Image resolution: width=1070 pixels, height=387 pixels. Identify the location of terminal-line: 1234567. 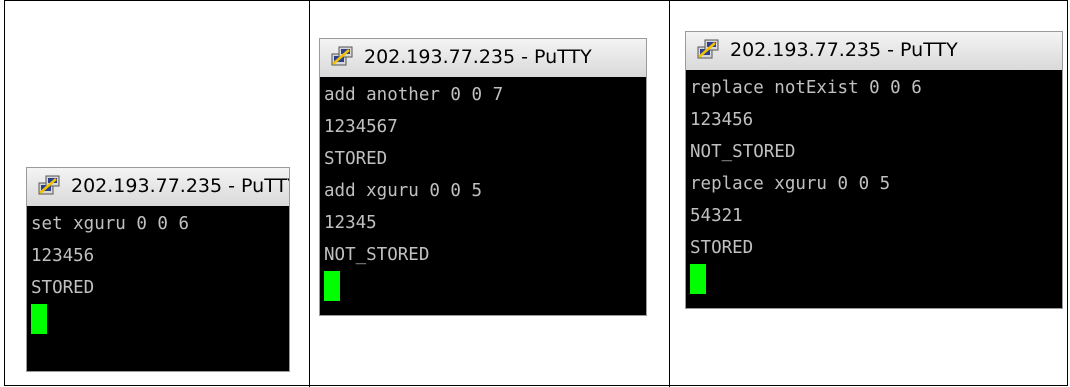
(361, 127).